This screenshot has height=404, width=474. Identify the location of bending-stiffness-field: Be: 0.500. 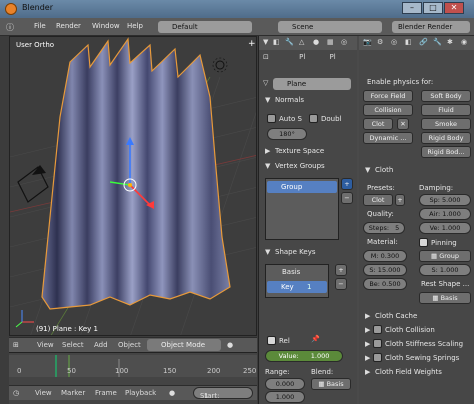
(385, 284).